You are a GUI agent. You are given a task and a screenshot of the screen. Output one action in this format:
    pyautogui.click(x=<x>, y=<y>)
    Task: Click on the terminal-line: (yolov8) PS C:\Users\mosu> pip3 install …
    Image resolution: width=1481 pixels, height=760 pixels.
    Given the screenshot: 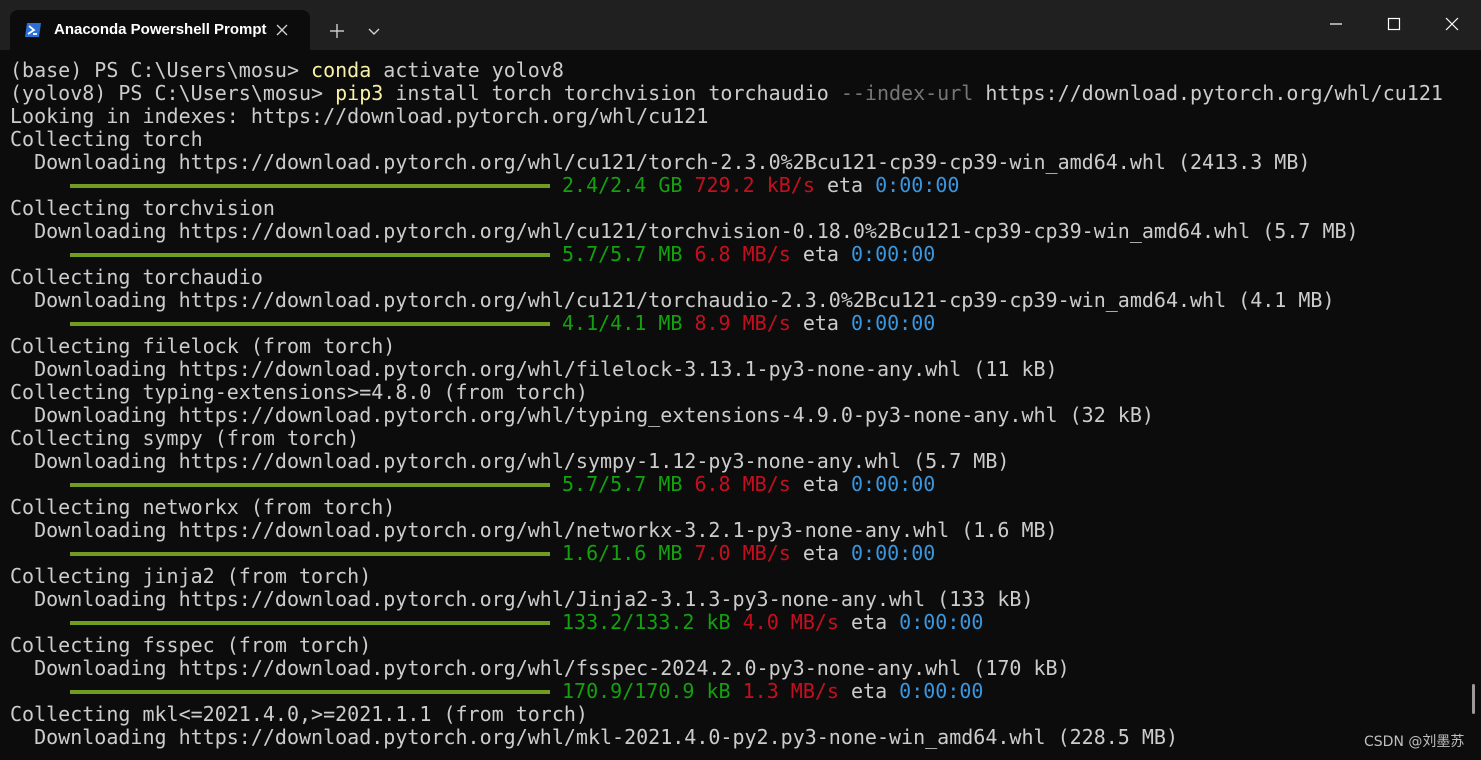 What is the action you would take?
    pyautogui.click(x=726, y=93)
    